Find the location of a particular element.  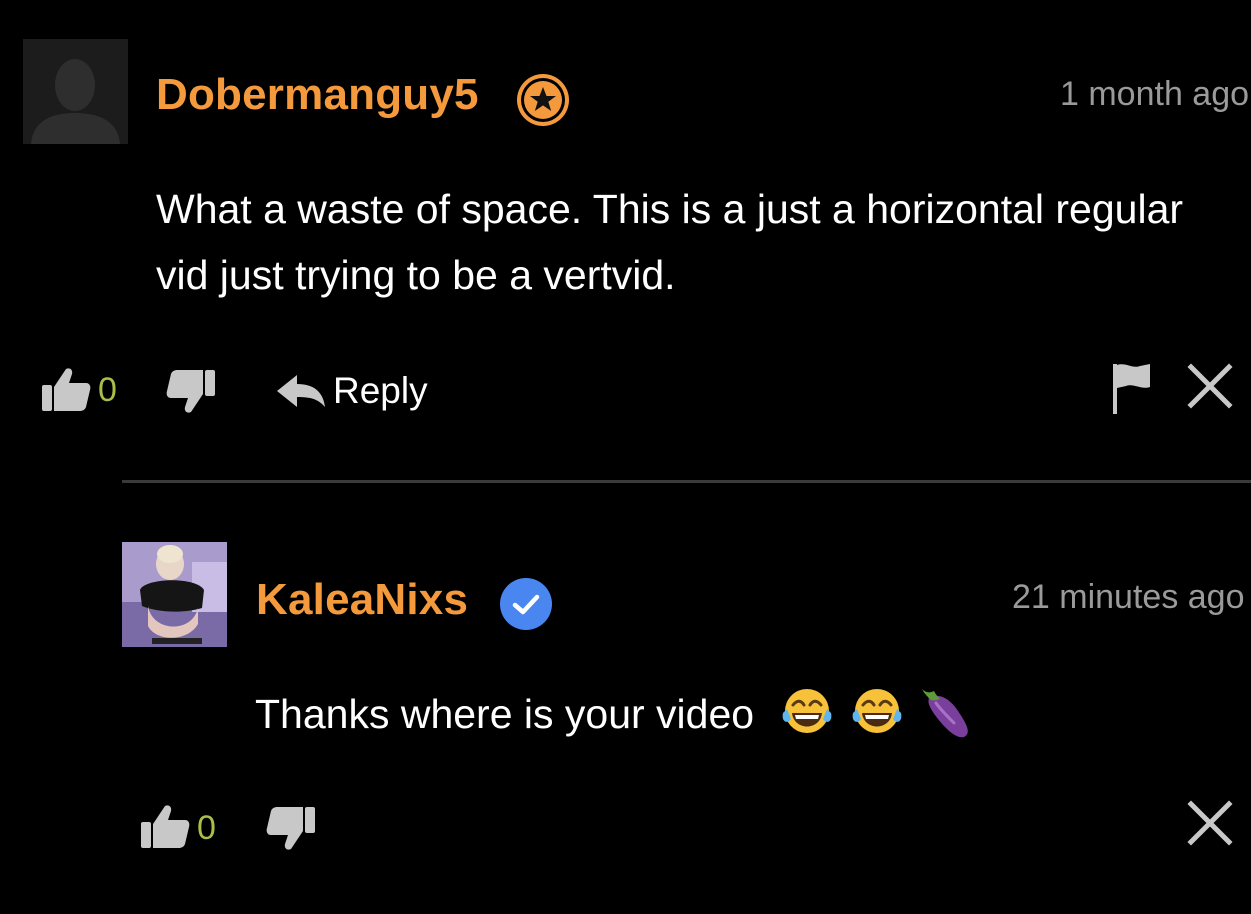

verified-badge-icon is located at coordinates (526, 604).